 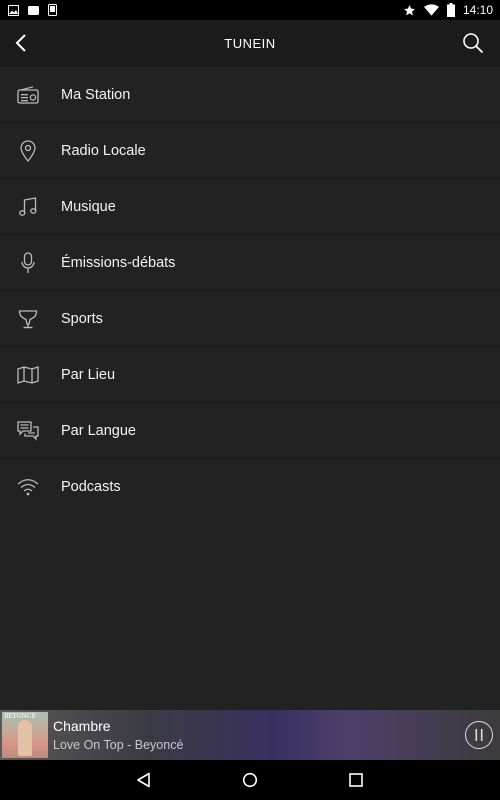 What do you see at coordinates (28, 207) in the screenshot?
I see `music-note-icon` at bounding box center [28, 207].